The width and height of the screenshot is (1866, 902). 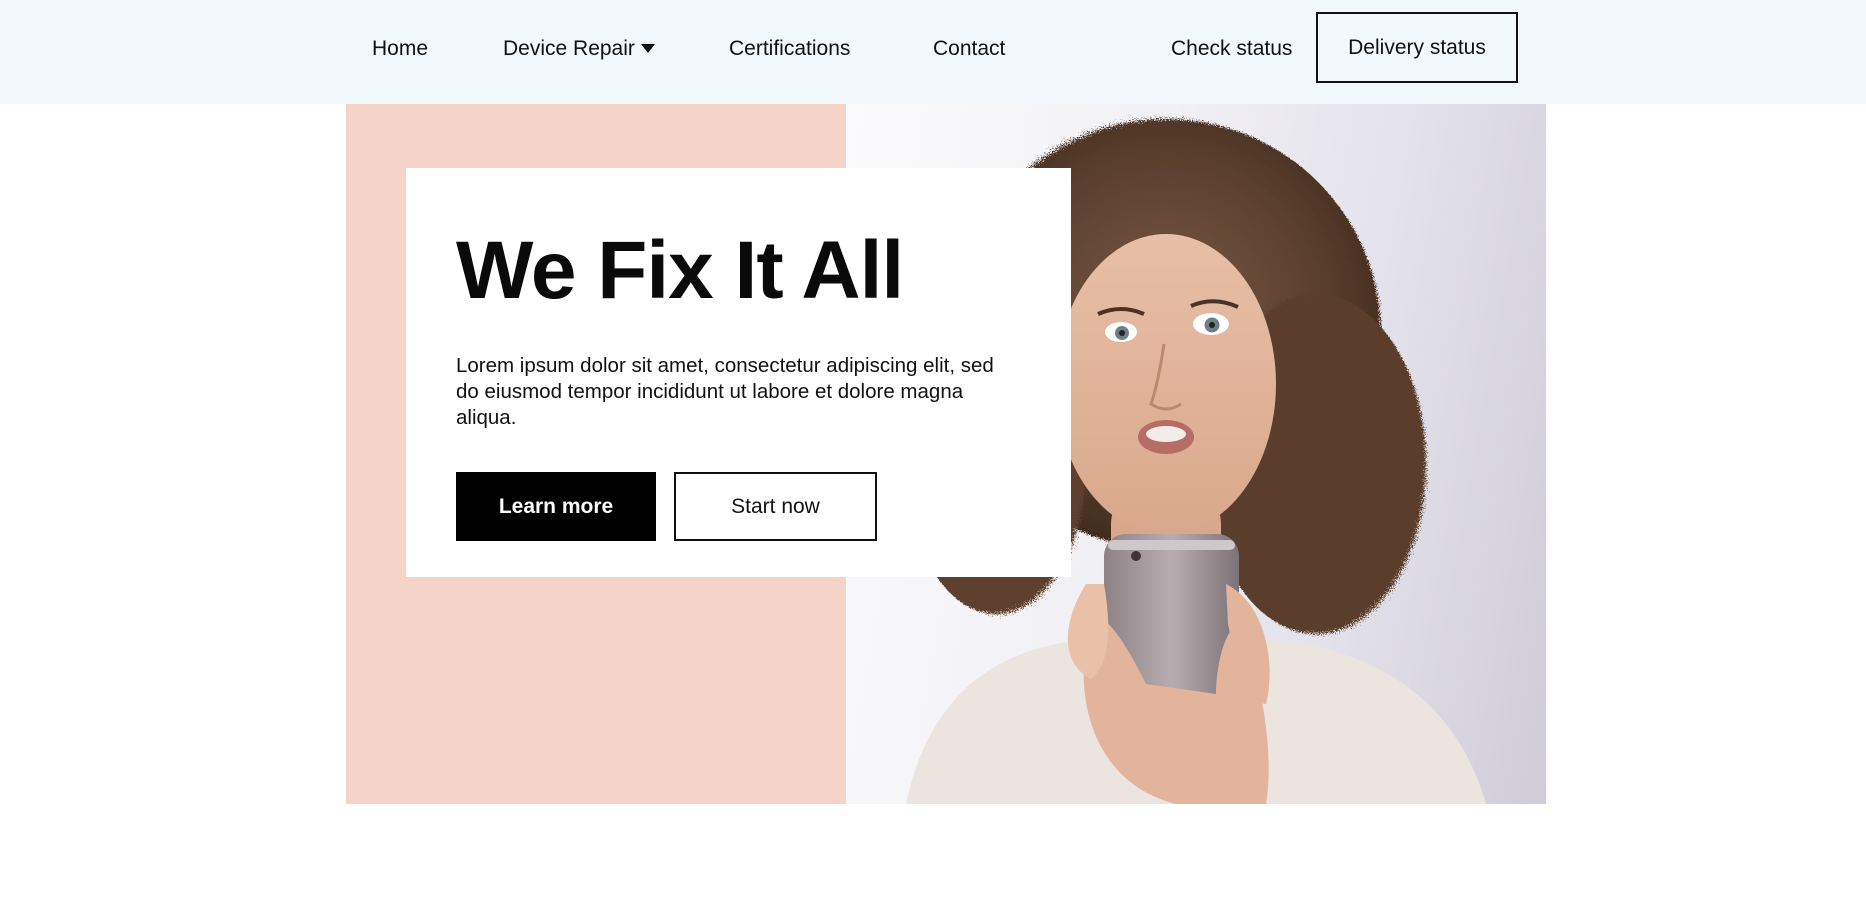 I want to click on hero-title: We Fix It All, so click(x=680, y=270).